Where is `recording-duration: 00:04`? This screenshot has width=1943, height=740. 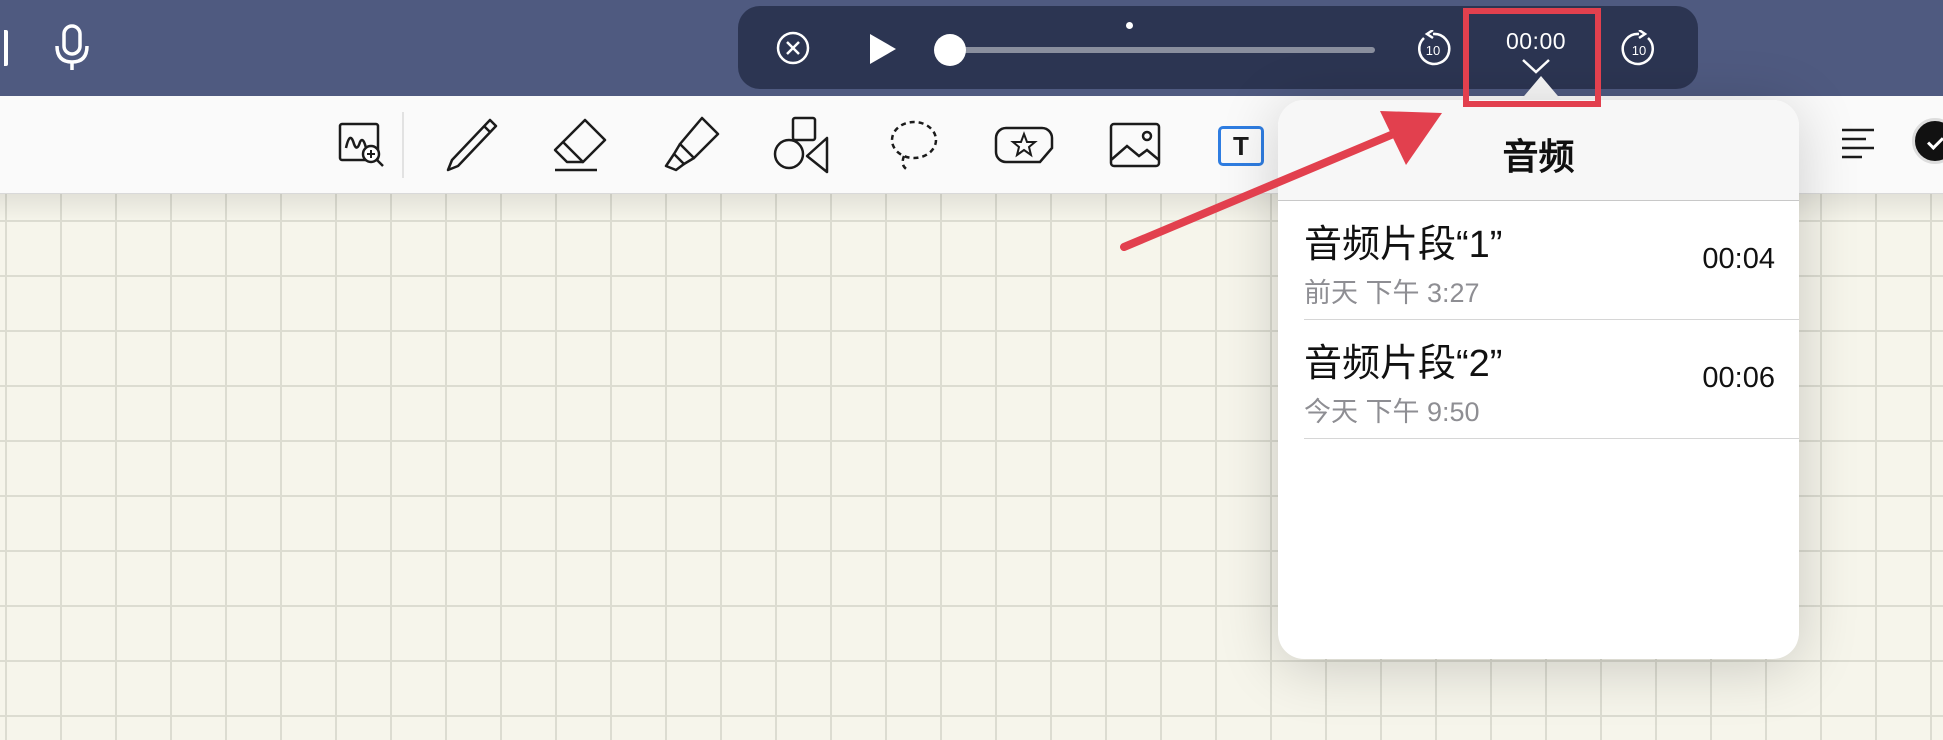 recording-duration: 00:04 is located at coordinates (1738, 259).